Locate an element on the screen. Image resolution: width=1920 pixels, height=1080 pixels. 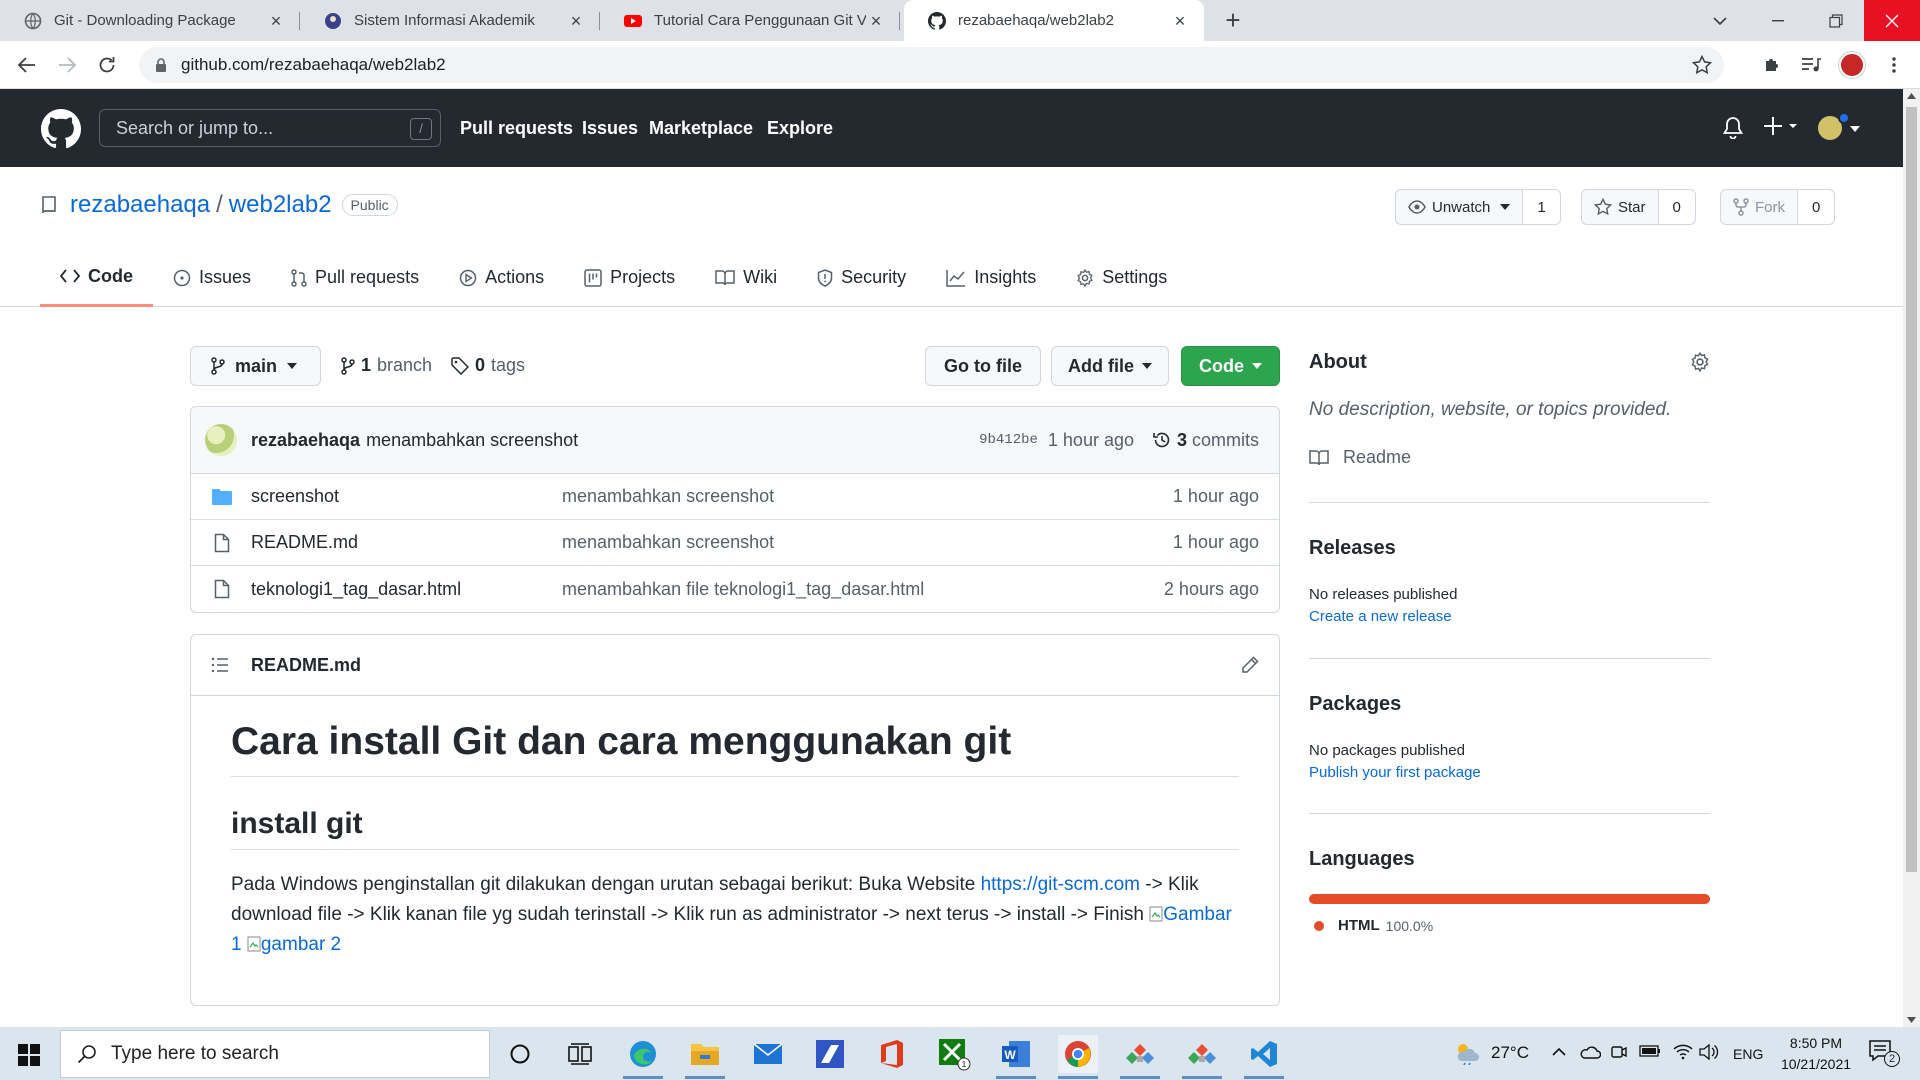
tags-link: 0 tags is located at coordinates (488, 365).